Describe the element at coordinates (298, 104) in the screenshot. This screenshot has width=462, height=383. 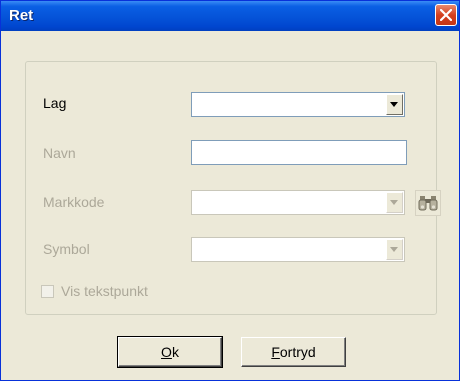
I see `lag-combobox` at that location.